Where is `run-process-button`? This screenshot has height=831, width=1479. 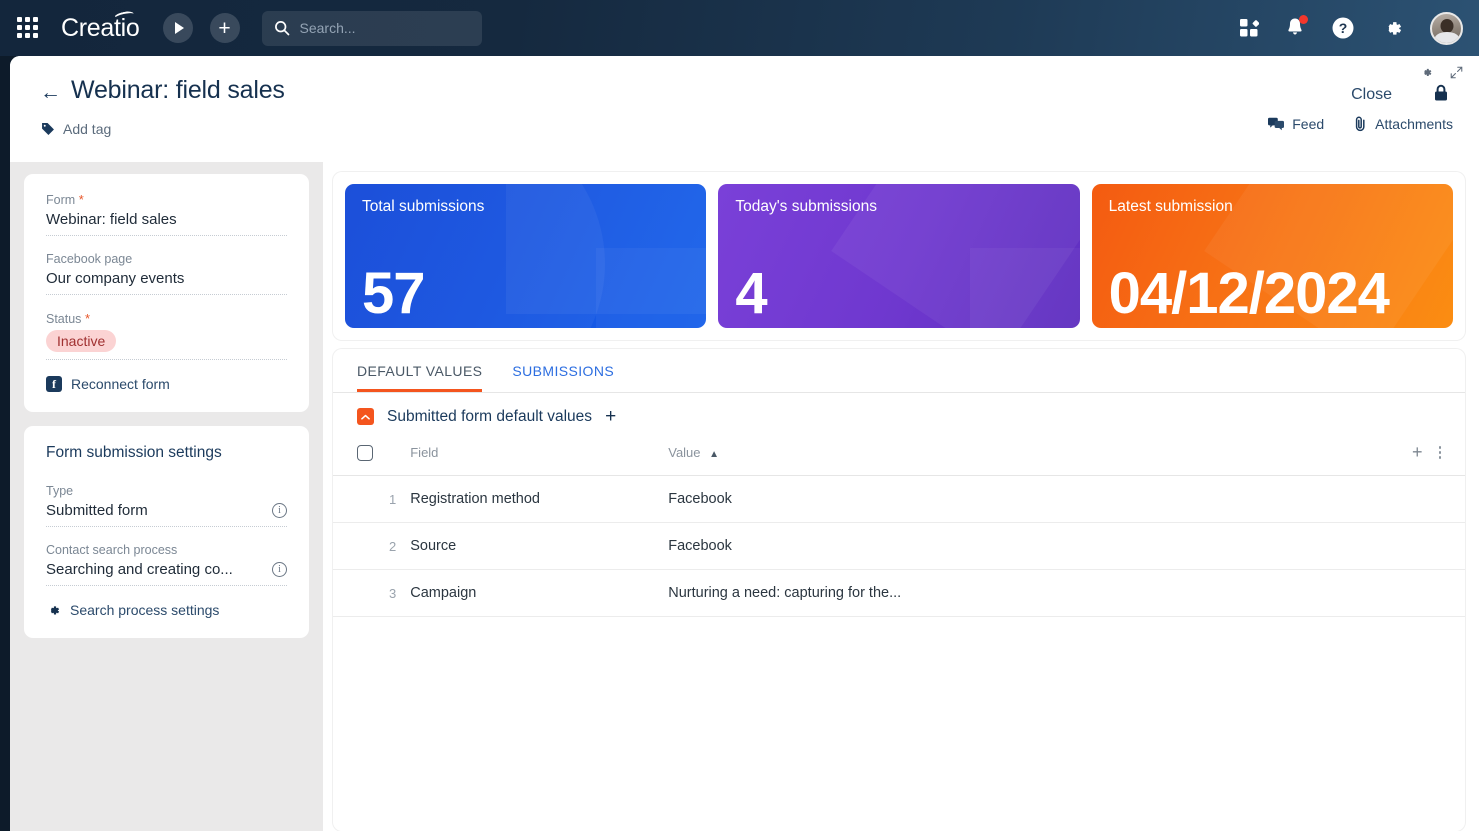 run-process-button is located at coordinates (177, 28).